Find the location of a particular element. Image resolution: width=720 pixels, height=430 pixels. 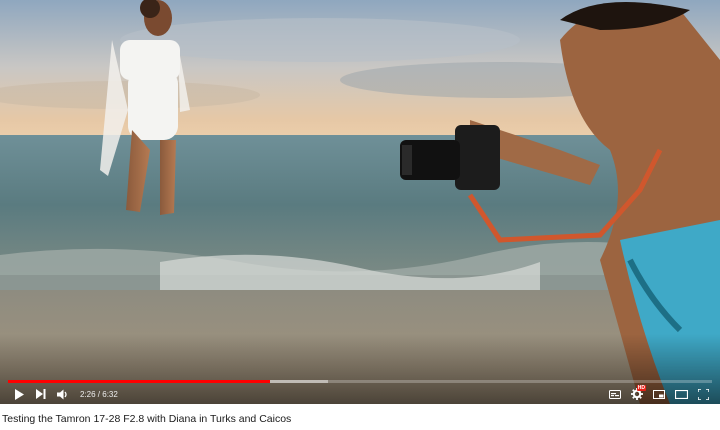

play-icon is located at coordinates (19, 394).